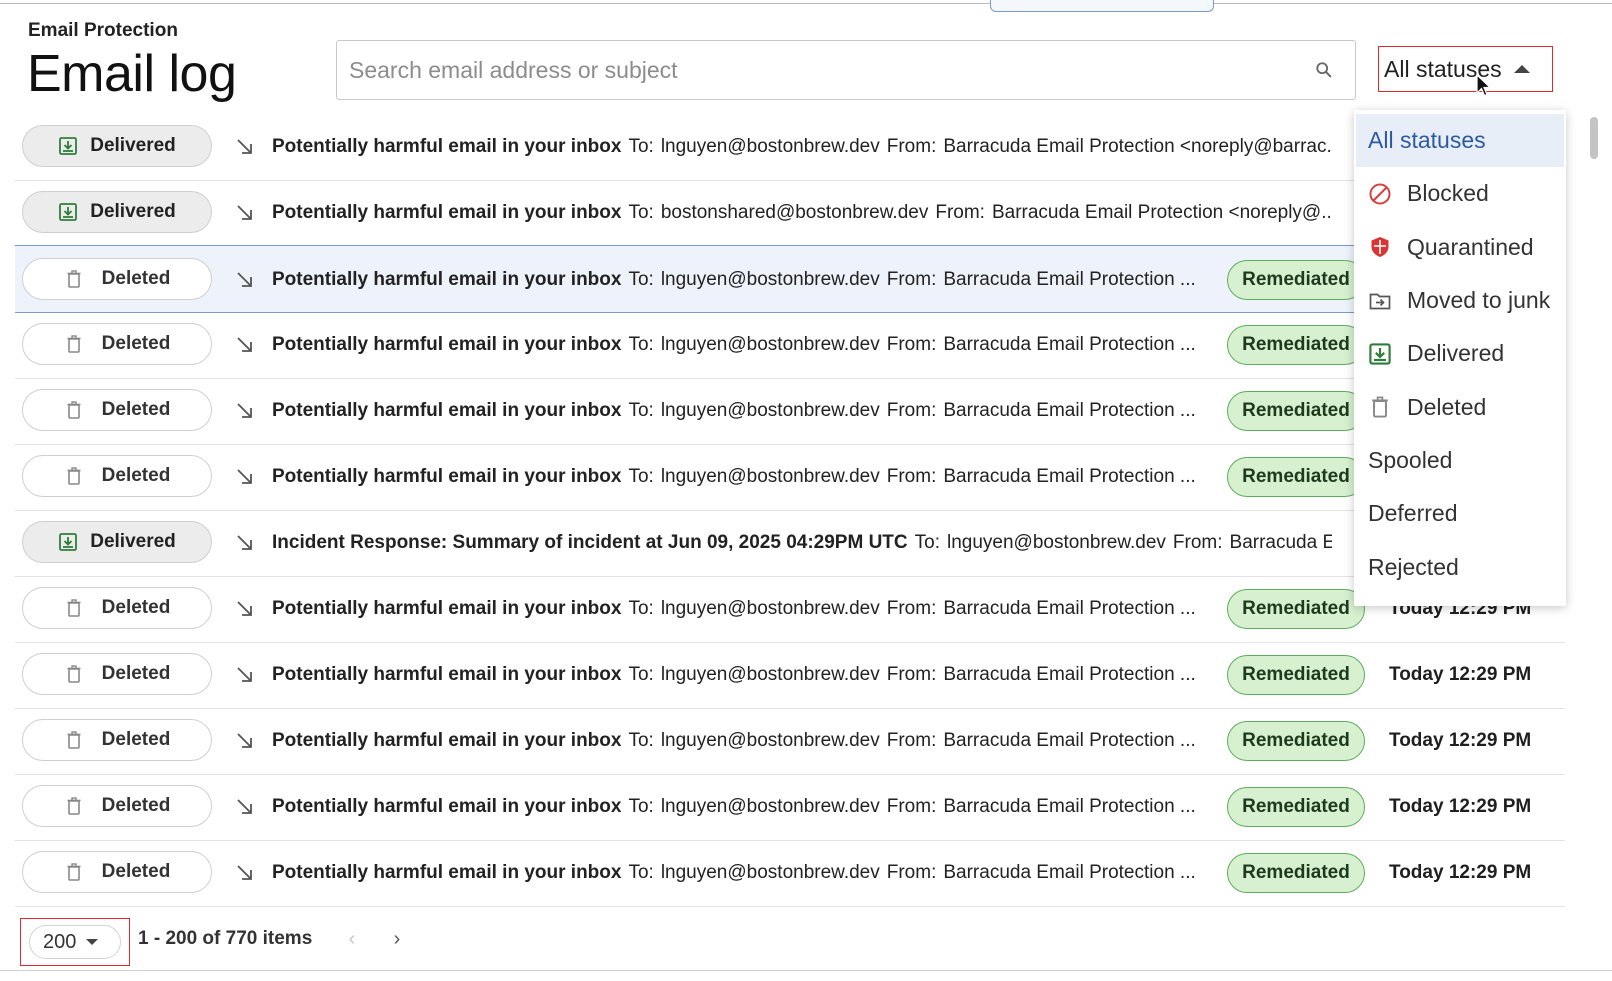  Describe the element at coordinates (1460, 460) in the screenshot. I see `status-option-spooled: Spooled` at that location.